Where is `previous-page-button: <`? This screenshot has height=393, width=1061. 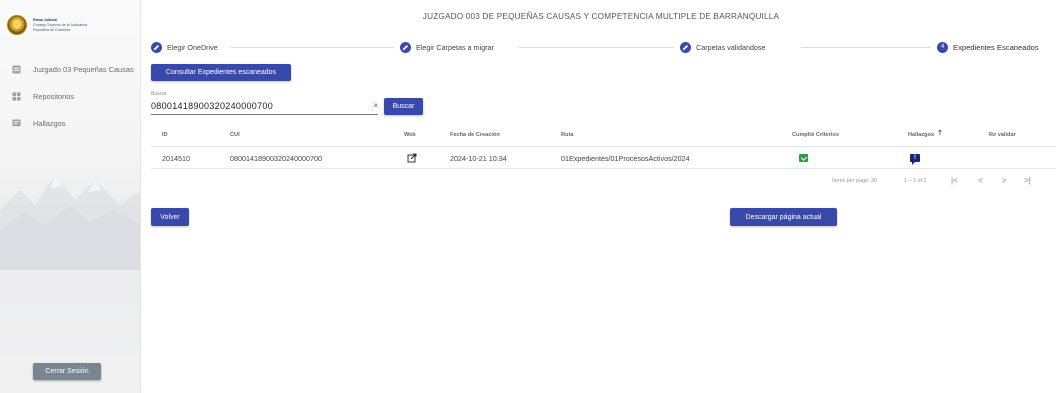
previous-page-button: < is located at coordinates (980, 180).